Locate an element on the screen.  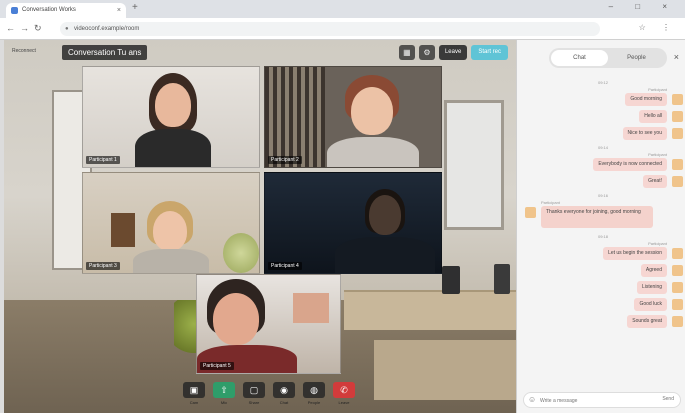
wall-picture is located at coordinates (123, 230).